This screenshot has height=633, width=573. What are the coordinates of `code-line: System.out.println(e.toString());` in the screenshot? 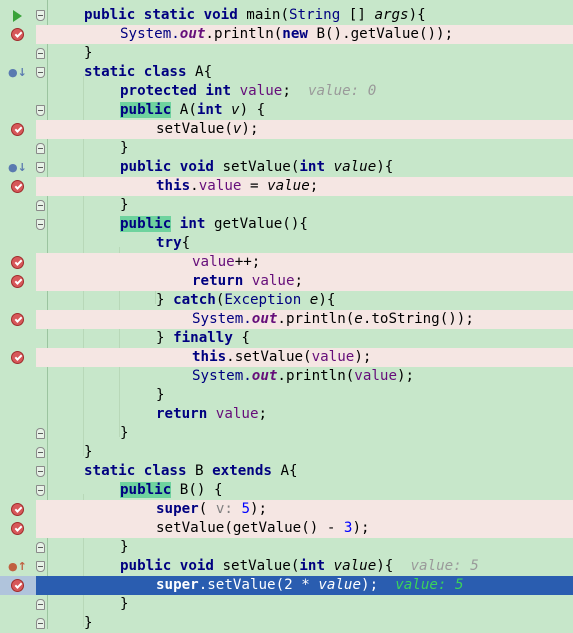 It's located at (286, 319).